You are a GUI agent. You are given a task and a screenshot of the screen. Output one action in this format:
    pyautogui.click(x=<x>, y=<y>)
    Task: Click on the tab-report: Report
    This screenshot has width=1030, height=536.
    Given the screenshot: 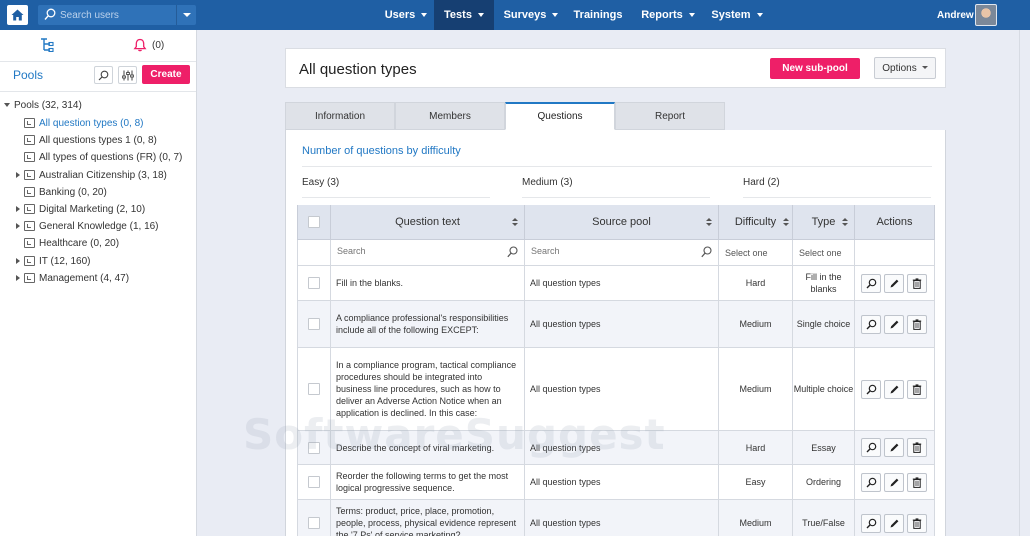 What is the action you would take?
    pyautogui.click(x=670, y=116)
    